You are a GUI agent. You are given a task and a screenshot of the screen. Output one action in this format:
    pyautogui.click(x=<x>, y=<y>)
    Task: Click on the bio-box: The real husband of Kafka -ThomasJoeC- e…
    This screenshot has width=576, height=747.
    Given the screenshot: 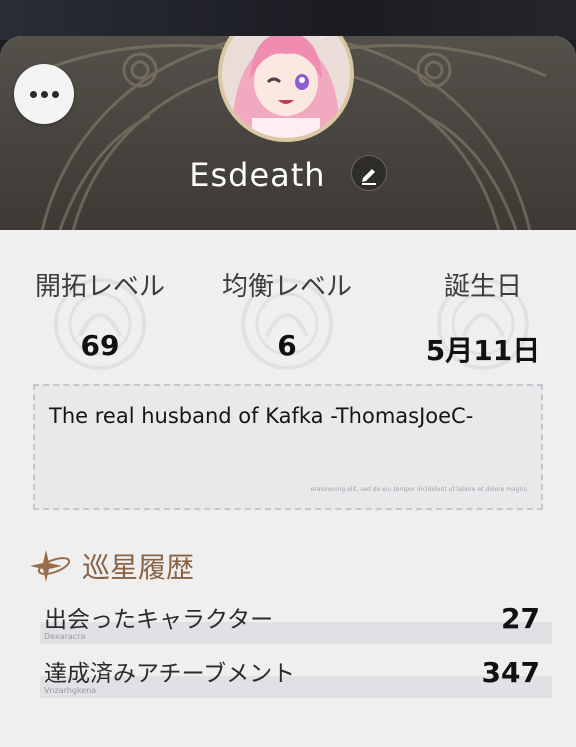 What is the action you would take?
    pyautogui.click(x=288, y=447)
    